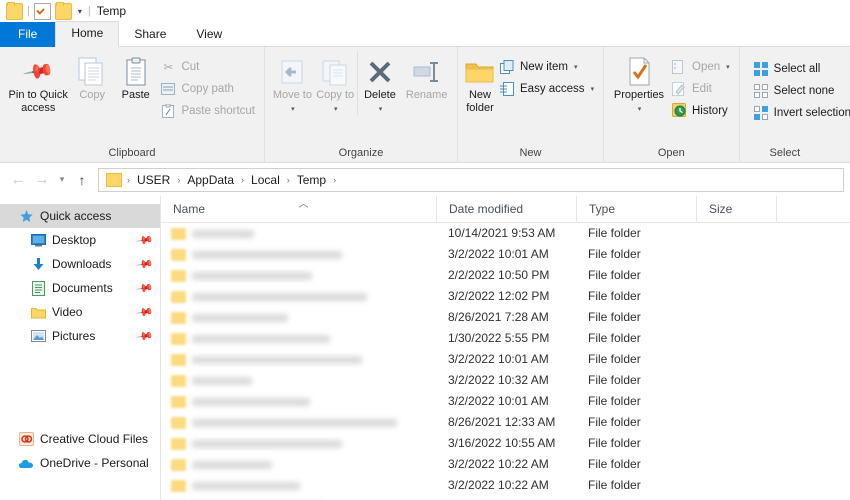 This screenshot has width=850, height=500. I want to click on sidebar-item-pictures: Pictures 📌, so click(80, 336).